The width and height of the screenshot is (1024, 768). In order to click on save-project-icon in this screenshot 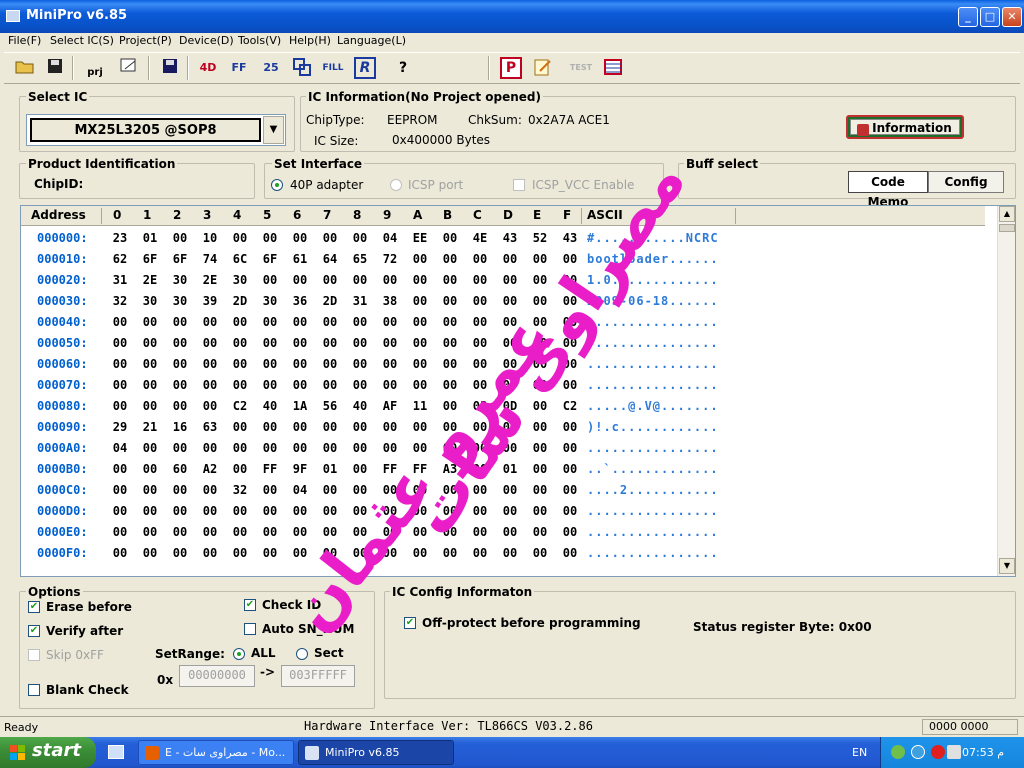, I will do `click(129, 68)`.